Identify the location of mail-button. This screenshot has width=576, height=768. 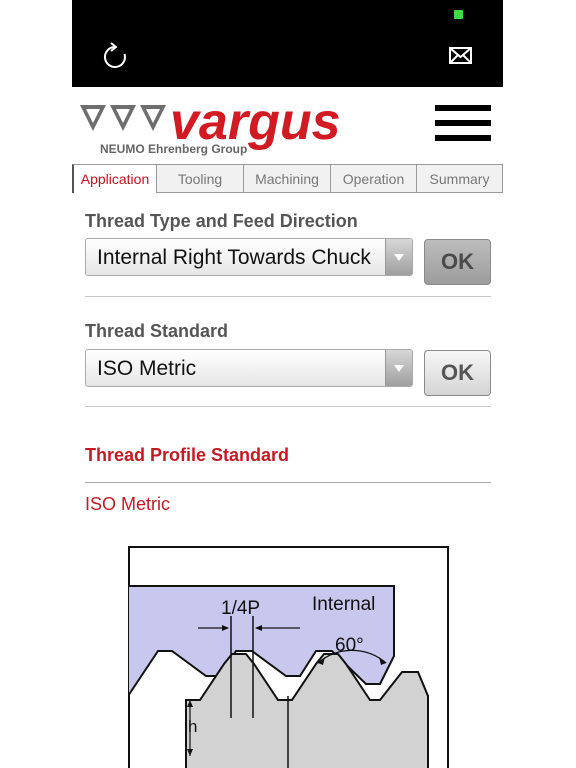
(461, 56).